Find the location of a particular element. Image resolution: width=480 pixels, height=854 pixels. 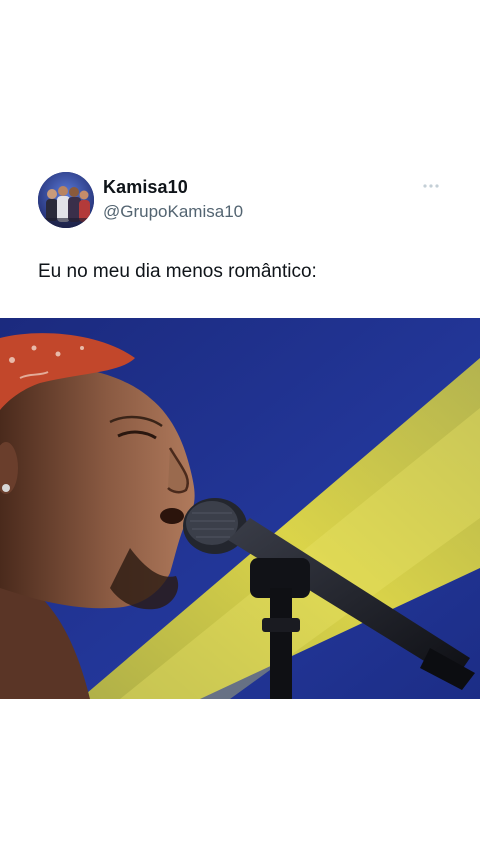

tweet-header: Kamisa10 @GrupoKamisa10 is located at coordinates (243, 201).